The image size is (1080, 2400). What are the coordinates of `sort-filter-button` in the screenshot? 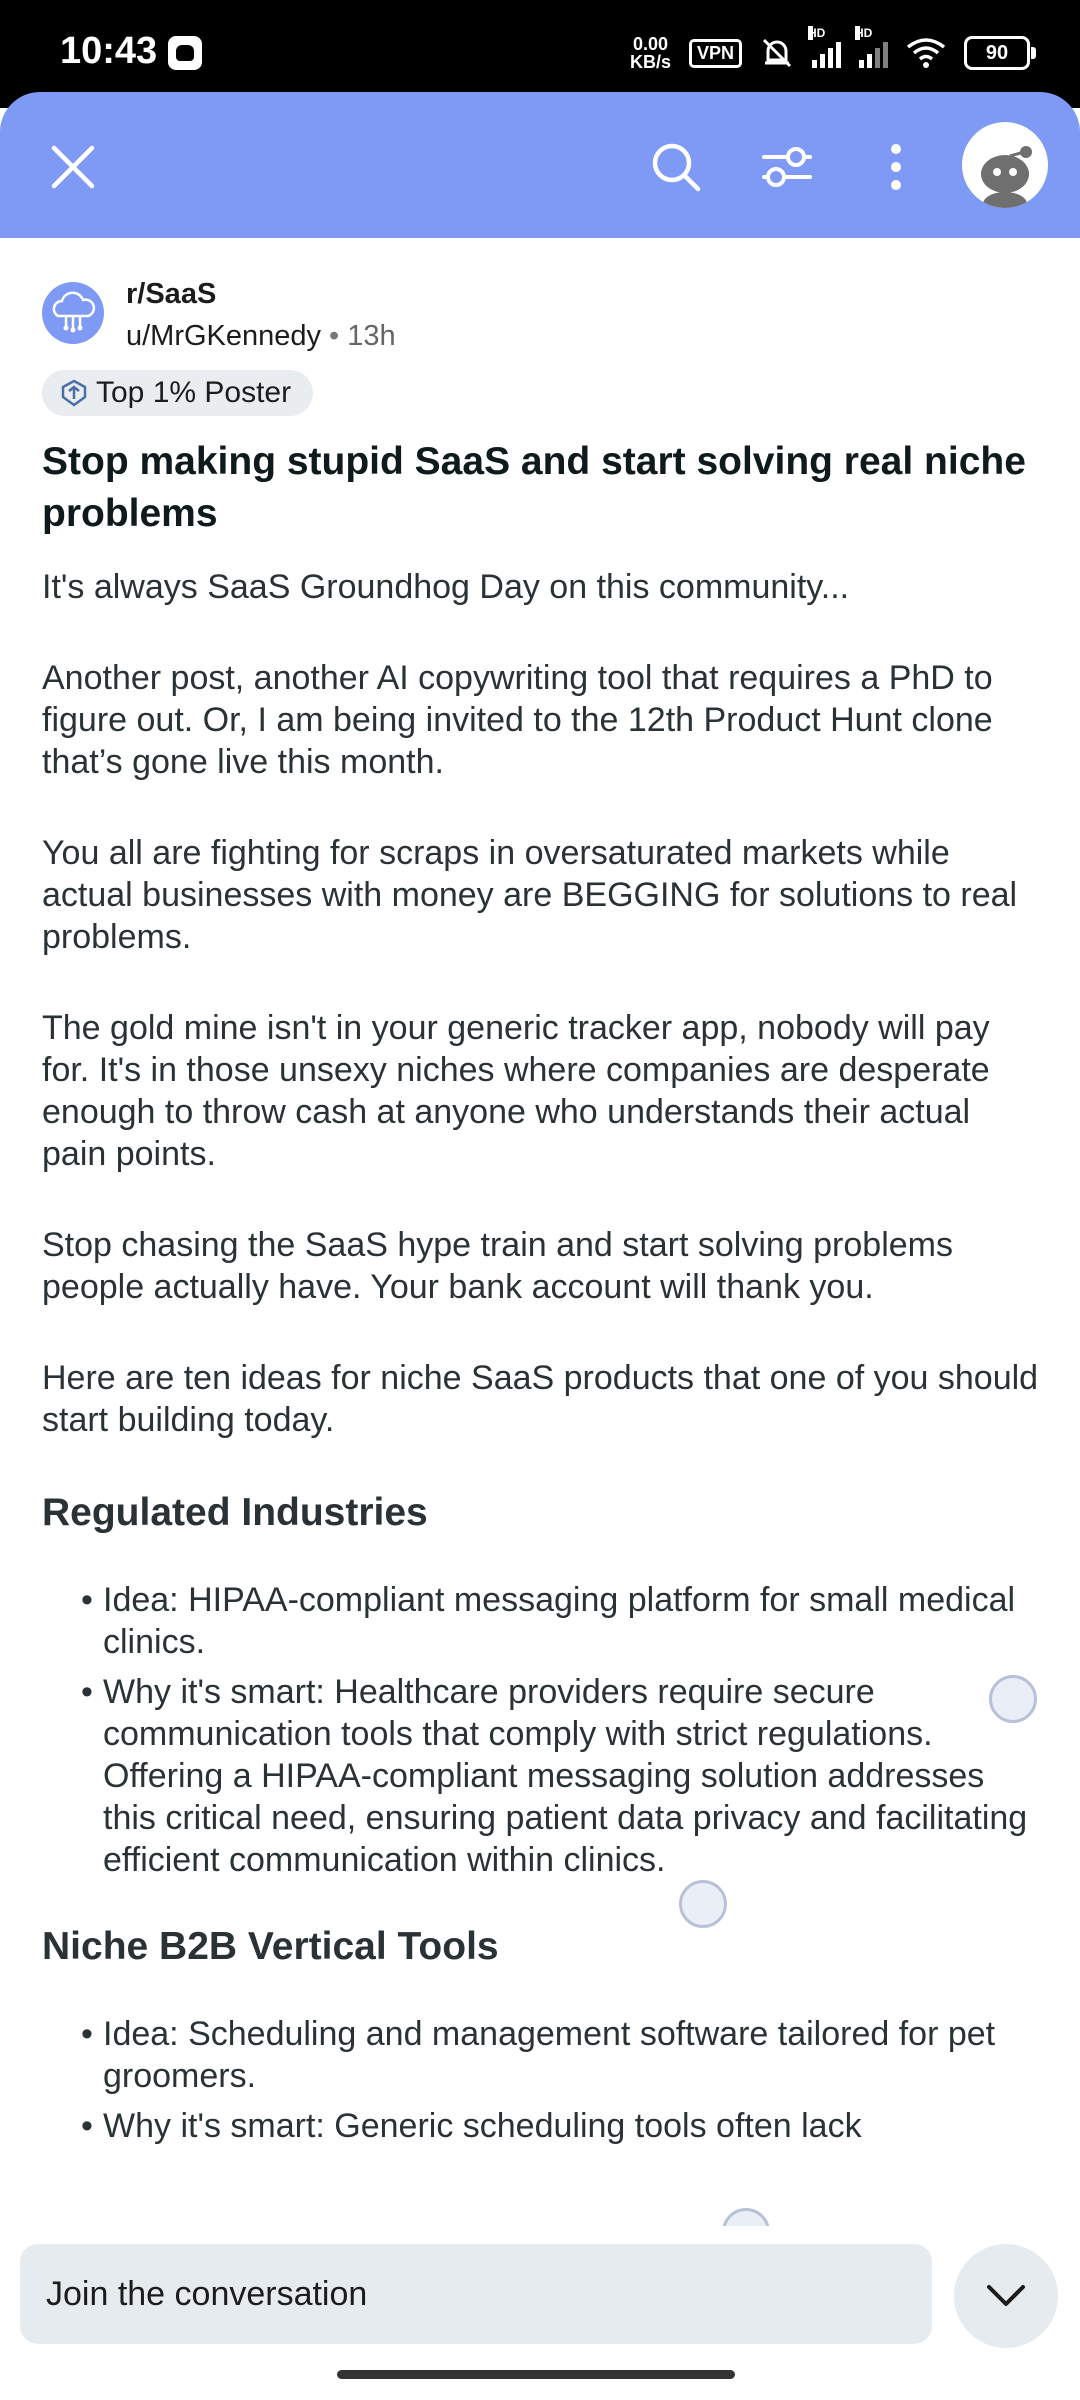 It's located at (787, 167).